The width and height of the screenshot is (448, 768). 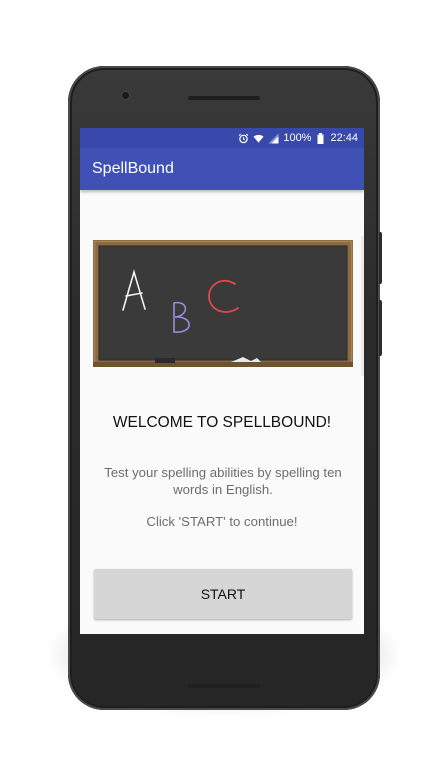 What do you see at coordinates (223, 594) in the screenshot?
I see `start-button: START` at bounding box center [223, 594].